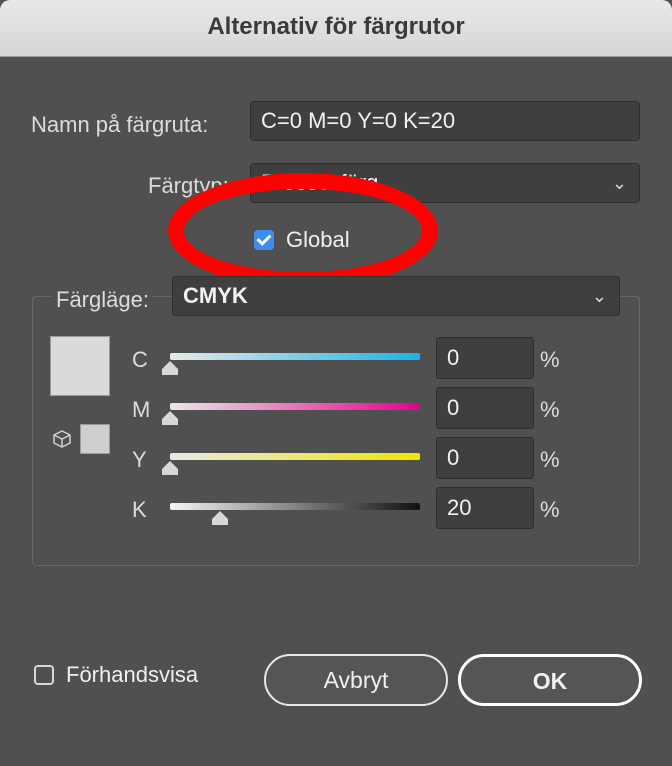  Describe the element at coordinates (318, 239) in the screenshot. I see `global-label: Global` at that location.